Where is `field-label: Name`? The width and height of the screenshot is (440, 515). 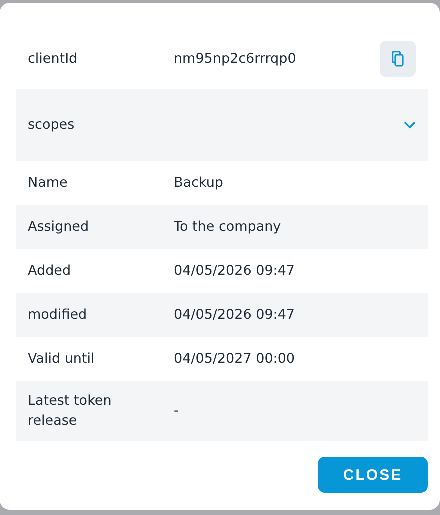
field-label: Name is located at coordinates (48, 183).